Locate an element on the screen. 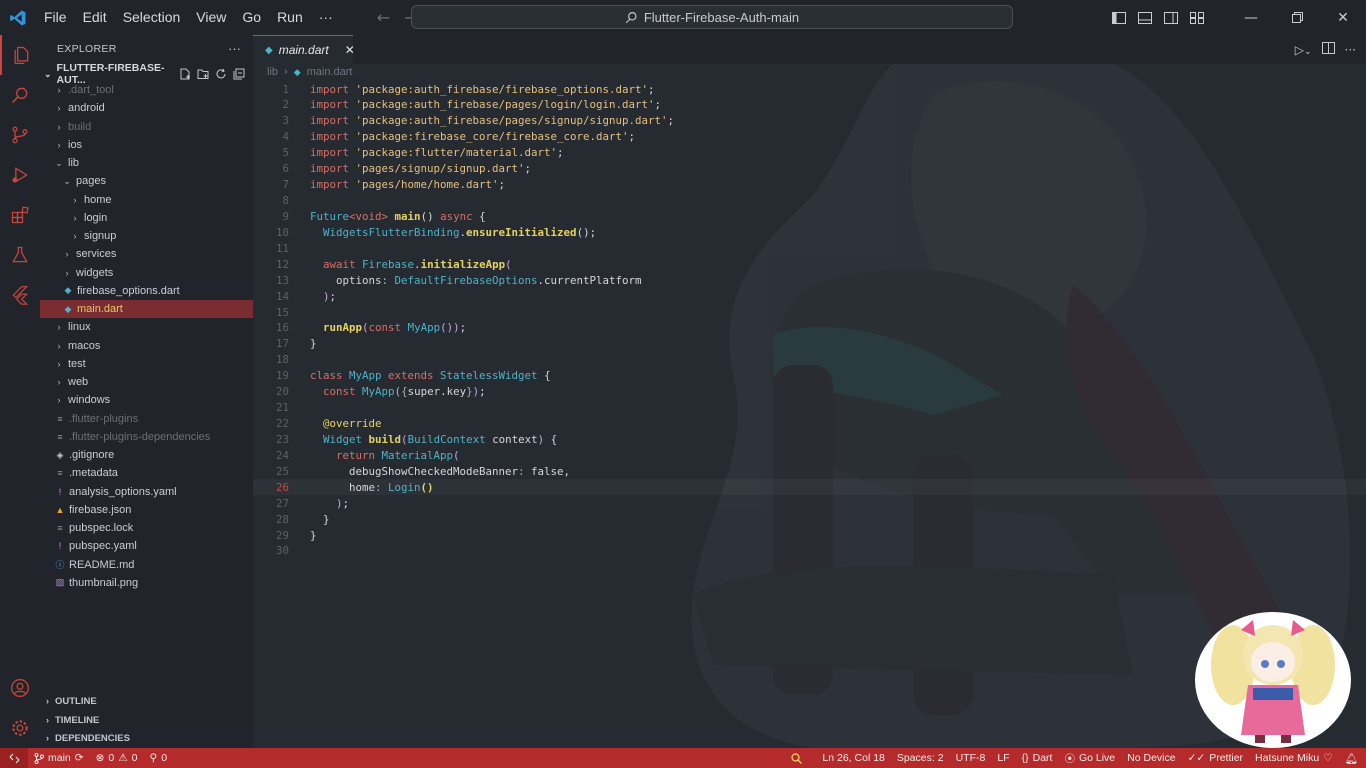  tree-item-android: › android is located at coordinates (146, 108).